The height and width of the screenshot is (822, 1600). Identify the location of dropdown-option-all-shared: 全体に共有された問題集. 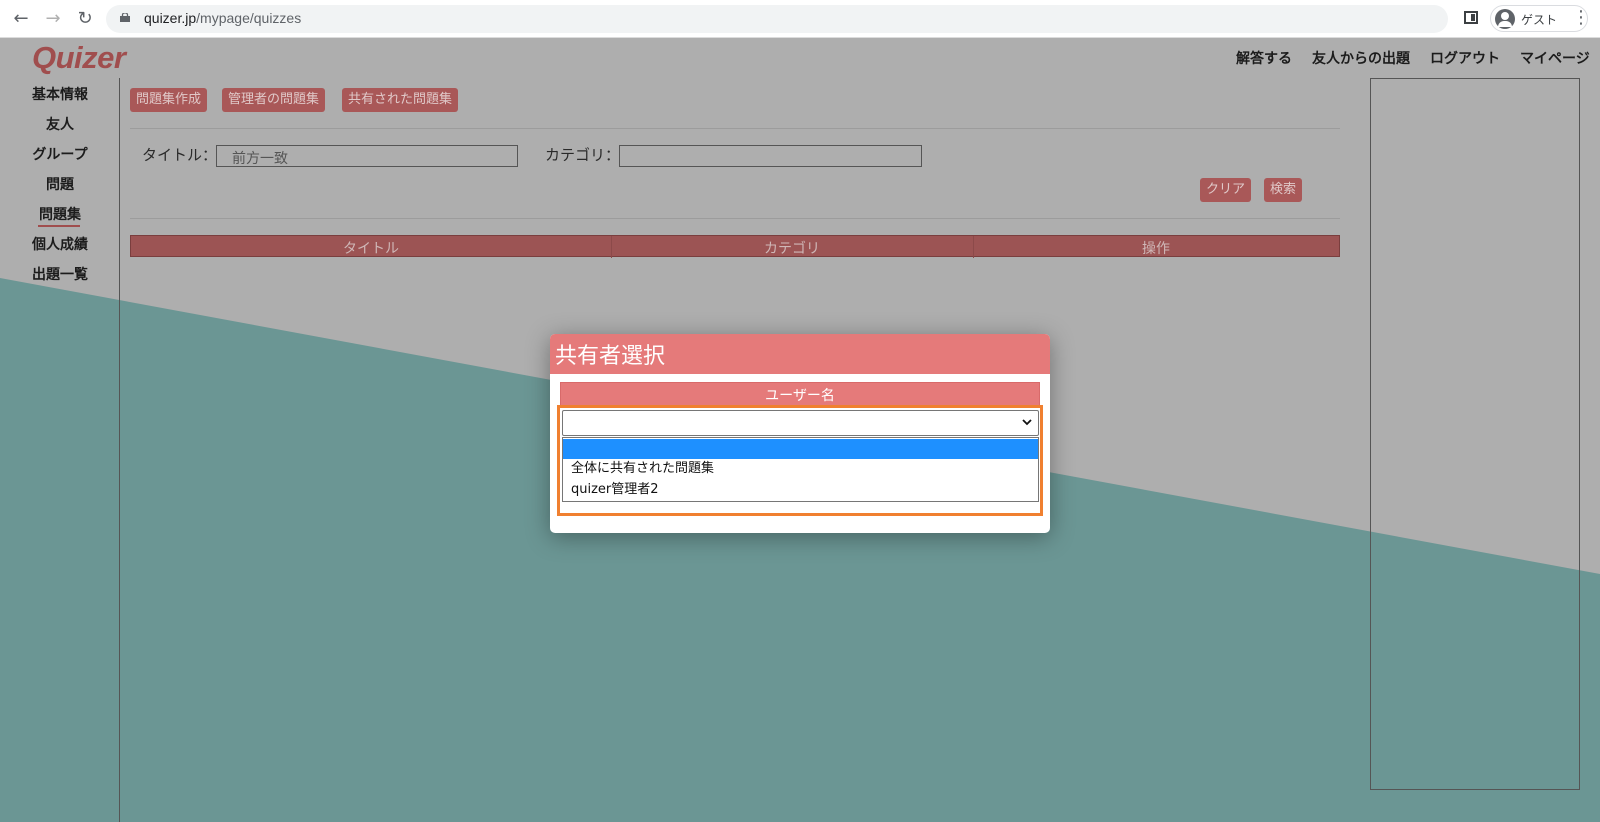
(800, 469).